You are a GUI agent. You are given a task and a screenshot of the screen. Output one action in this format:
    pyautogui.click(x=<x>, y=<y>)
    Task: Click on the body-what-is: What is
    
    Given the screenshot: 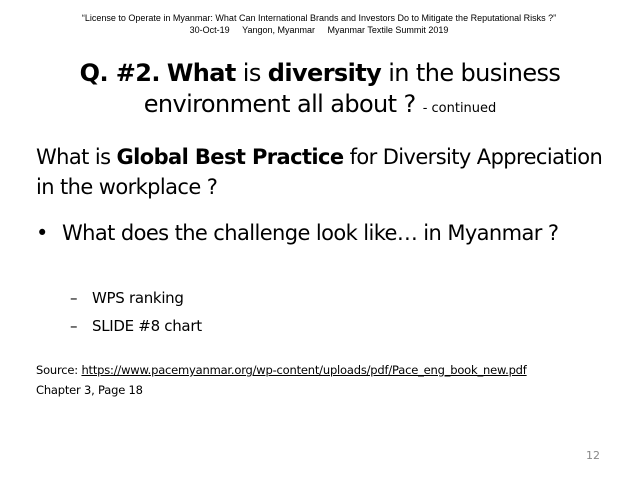 What is the action you would take?
    pyautogui.click(x=73, y=157)
    